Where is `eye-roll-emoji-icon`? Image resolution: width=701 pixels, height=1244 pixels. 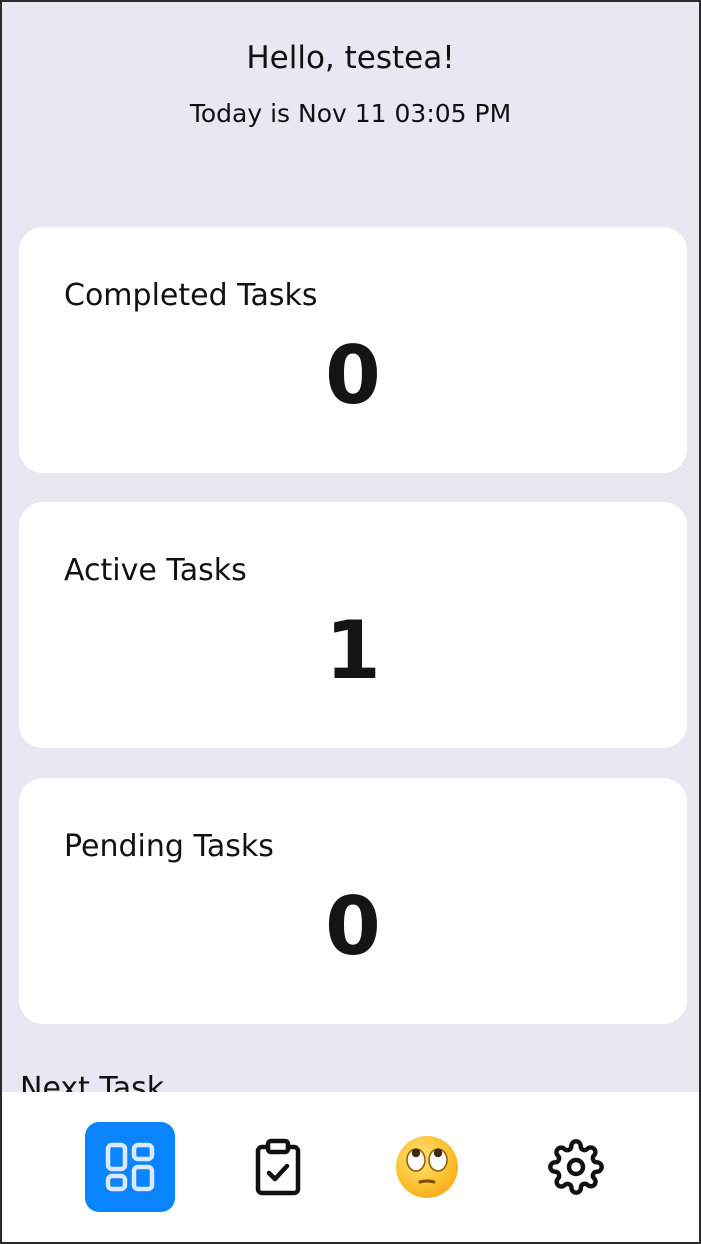 eye-roll-emoji-icon is located at coordinates (427, 1167).